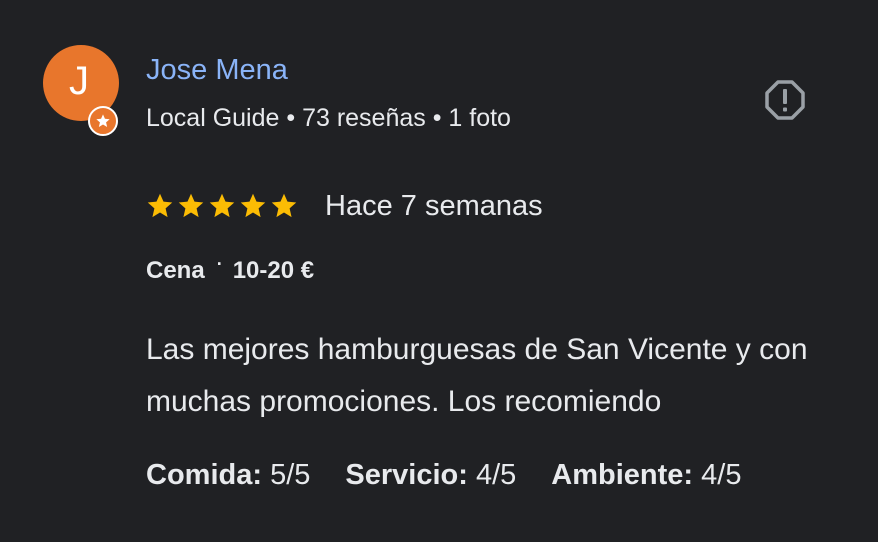 The width and height of the screenshot is (878, 542). I want to click on report-button, so click(785, 100).